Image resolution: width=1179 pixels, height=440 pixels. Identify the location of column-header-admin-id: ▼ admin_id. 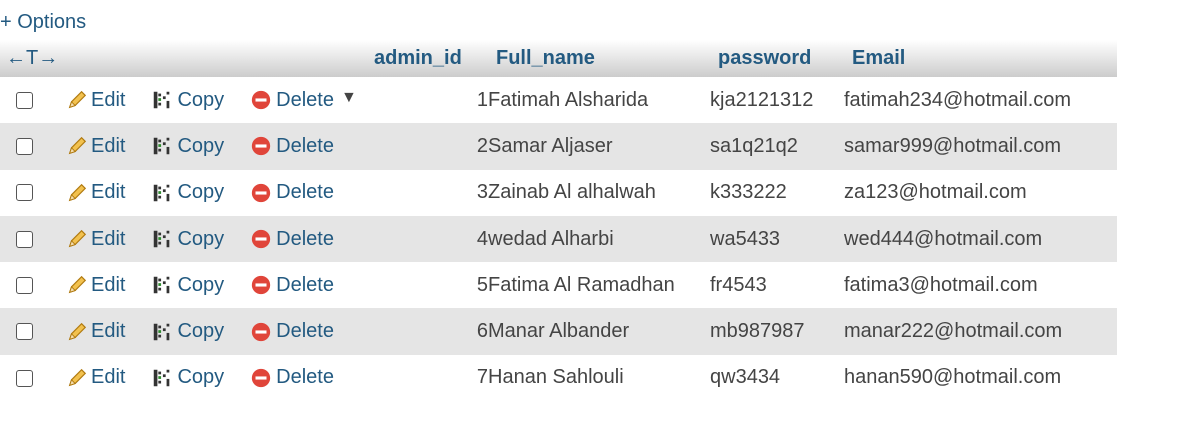
(414, 73).